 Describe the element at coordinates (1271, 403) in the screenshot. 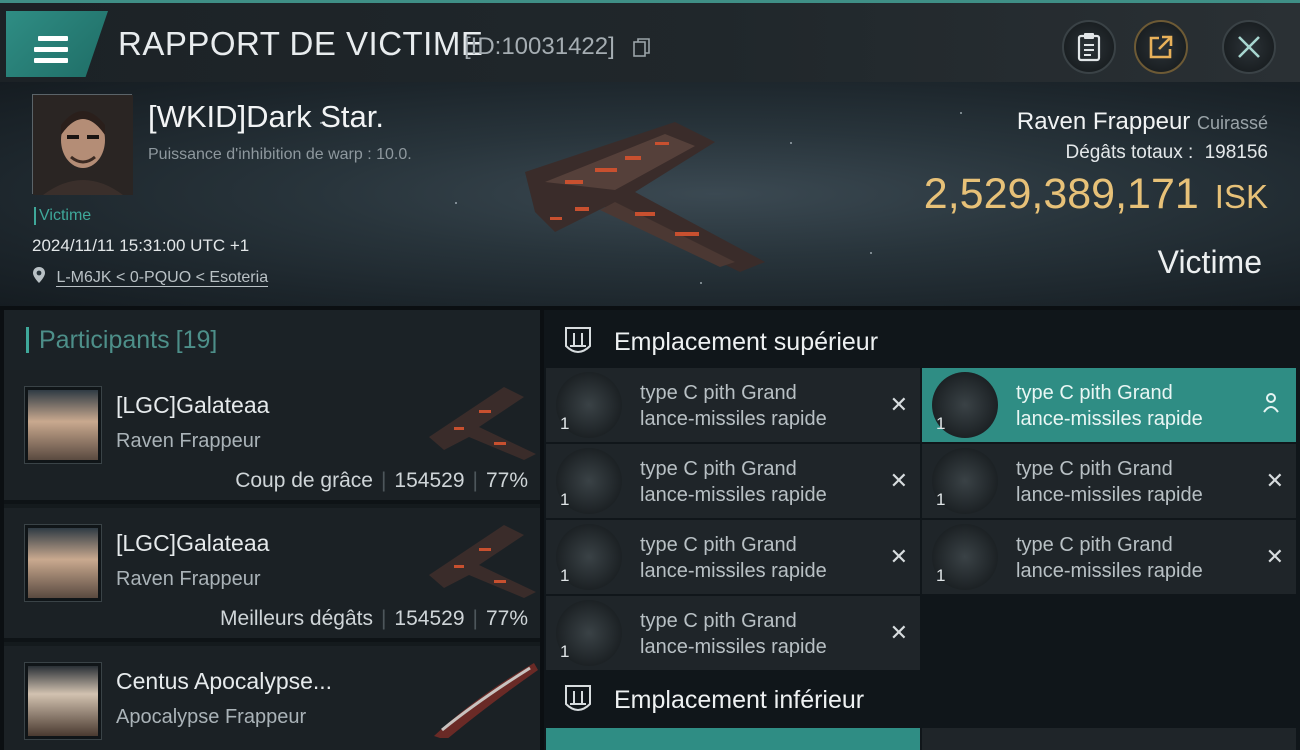

I see `pilot-icon` at that location.